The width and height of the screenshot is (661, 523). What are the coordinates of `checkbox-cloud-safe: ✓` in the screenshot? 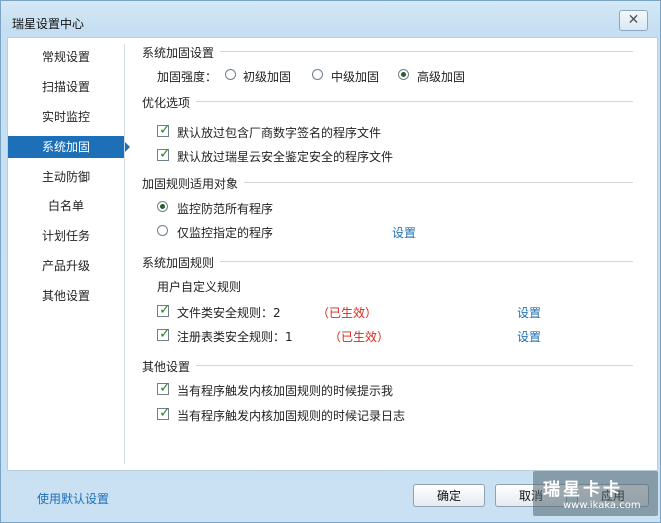 It's located at (164, 154).